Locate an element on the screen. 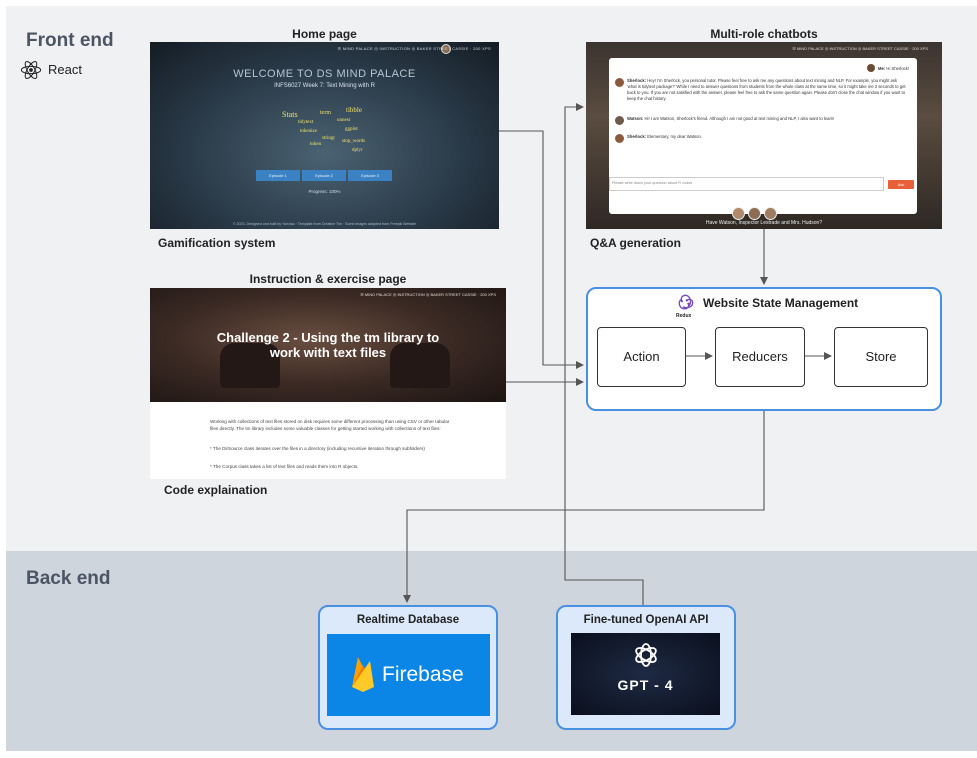 The width and height of the screenshot is (977, 758). api-to-chat-connector is located at coordinates (604, 354).